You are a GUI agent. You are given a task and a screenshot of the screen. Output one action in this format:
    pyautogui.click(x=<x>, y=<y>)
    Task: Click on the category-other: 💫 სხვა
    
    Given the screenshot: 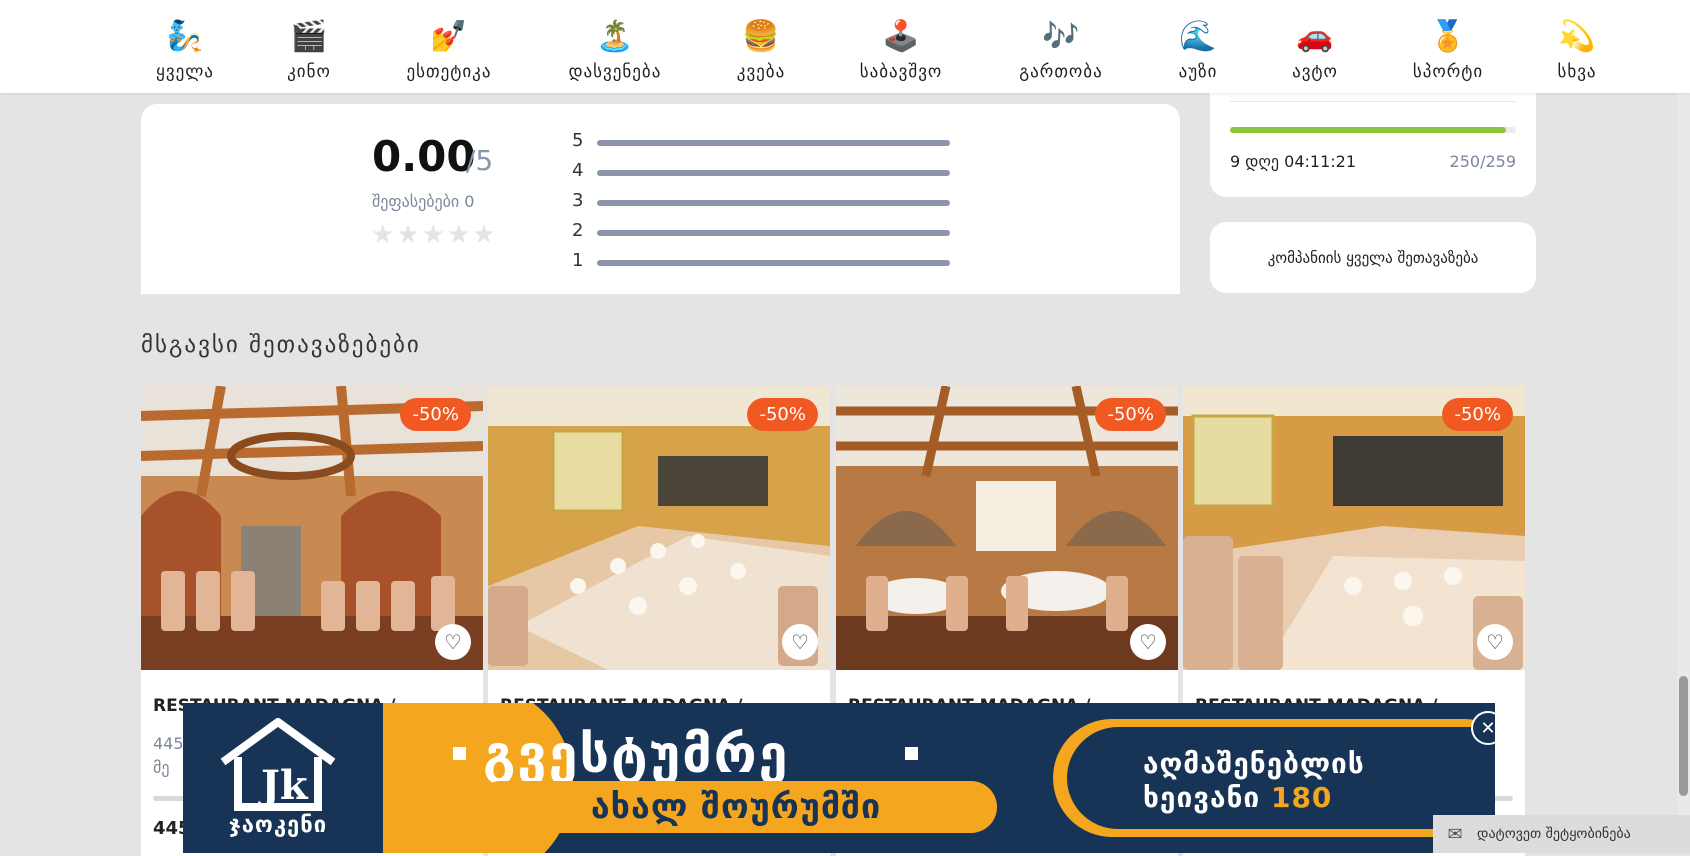 What is the action you would take?
    pyautogui.click(x=1577, y=51)
    